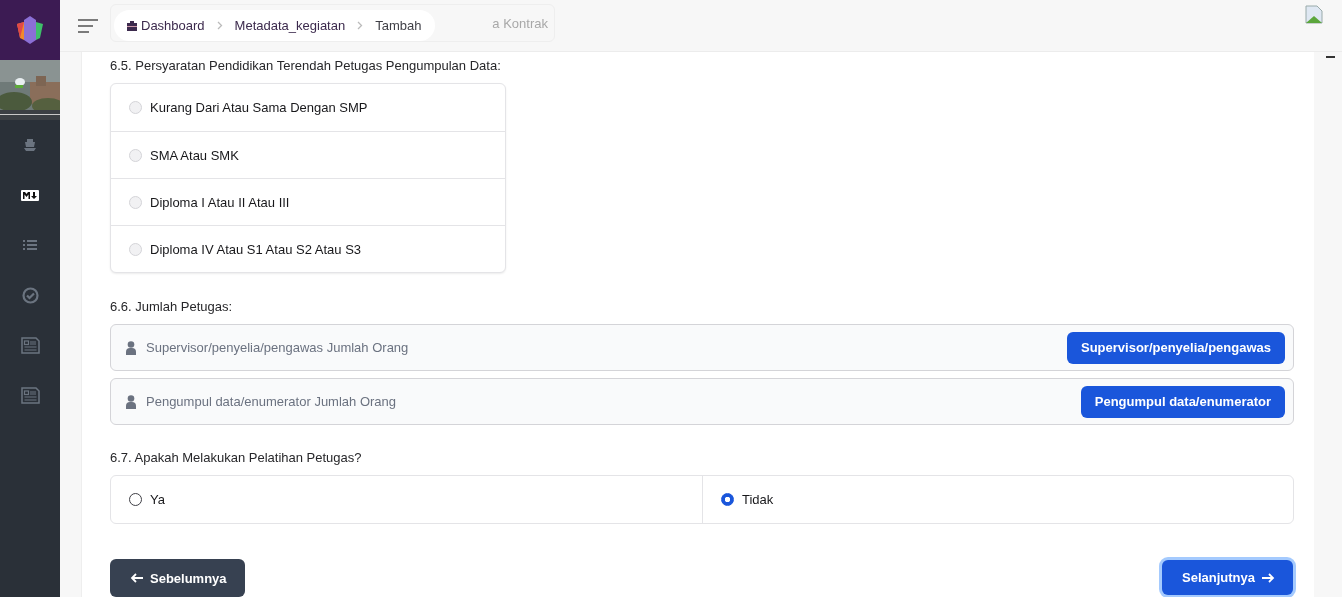  I want to click on breadcrumb-link: Metadata_kegiatan, so click(290, 25).